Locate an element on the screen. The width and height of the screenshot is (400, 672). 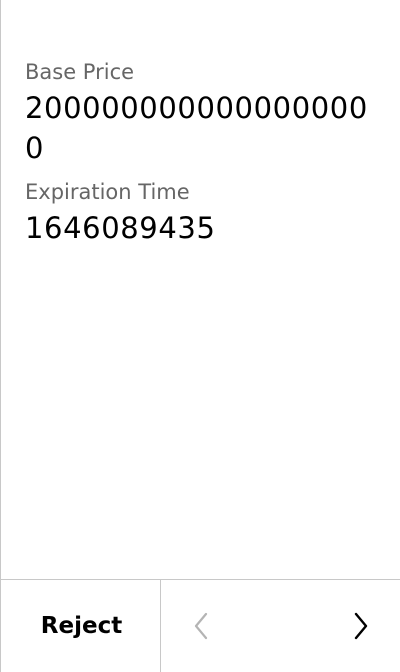
previous-page-button is located at coordinates (201, 626).